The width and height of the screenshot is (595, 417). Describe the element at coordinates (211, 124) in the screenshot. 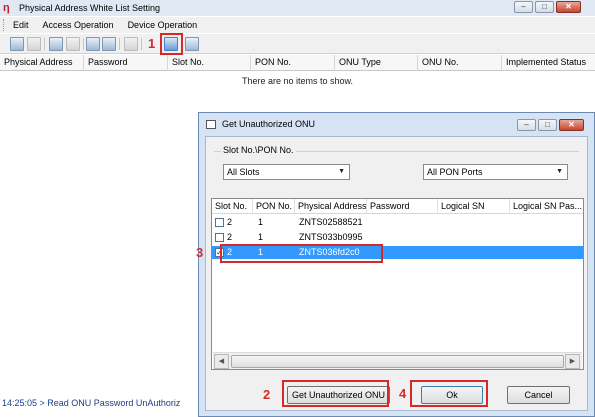

I see `dialog-window-icon` at that location.